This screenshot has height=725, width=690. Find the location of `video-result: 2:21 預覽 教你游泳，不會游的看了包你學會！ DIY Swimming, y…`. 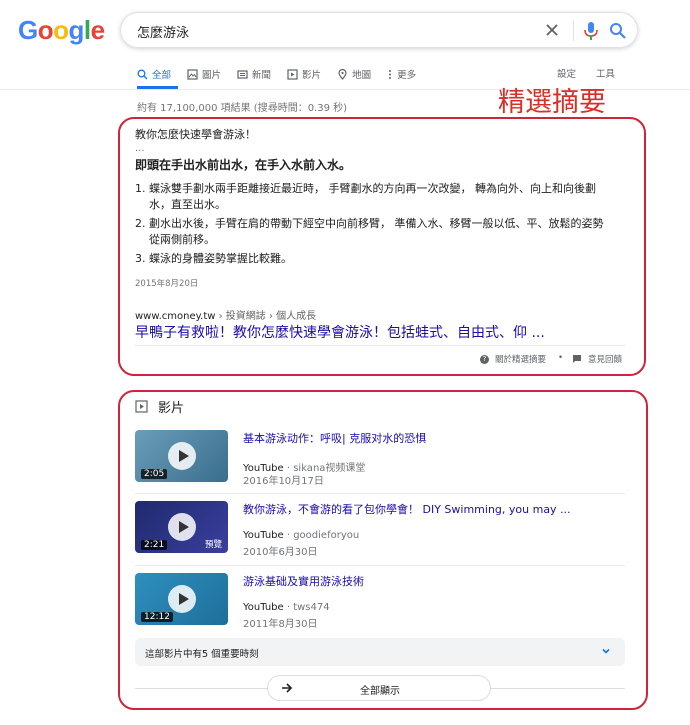

video-result: 2:21 預覽 教你游泳，不會游的看了包你學會！ DIY Swimming, y… is located at coordinates (380, 536).